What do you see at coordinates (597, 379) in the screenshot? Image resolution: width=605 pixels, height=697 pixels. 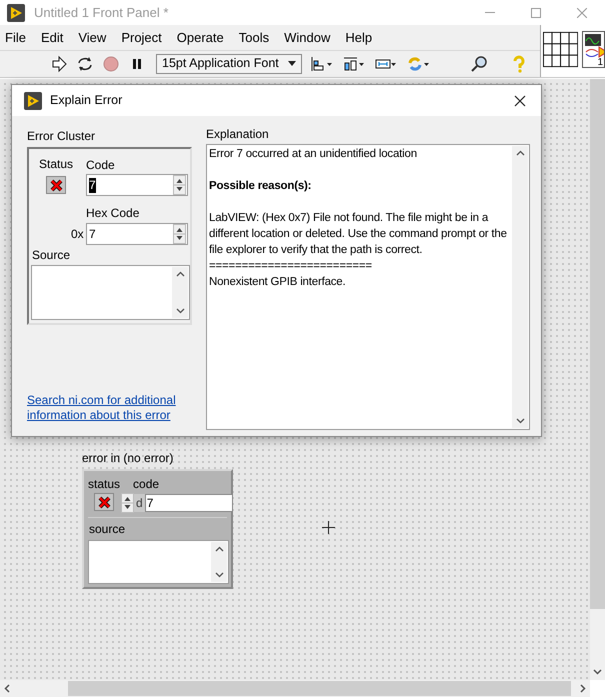 I see `vertical-scrollbar` at bounding box center [597, 379].